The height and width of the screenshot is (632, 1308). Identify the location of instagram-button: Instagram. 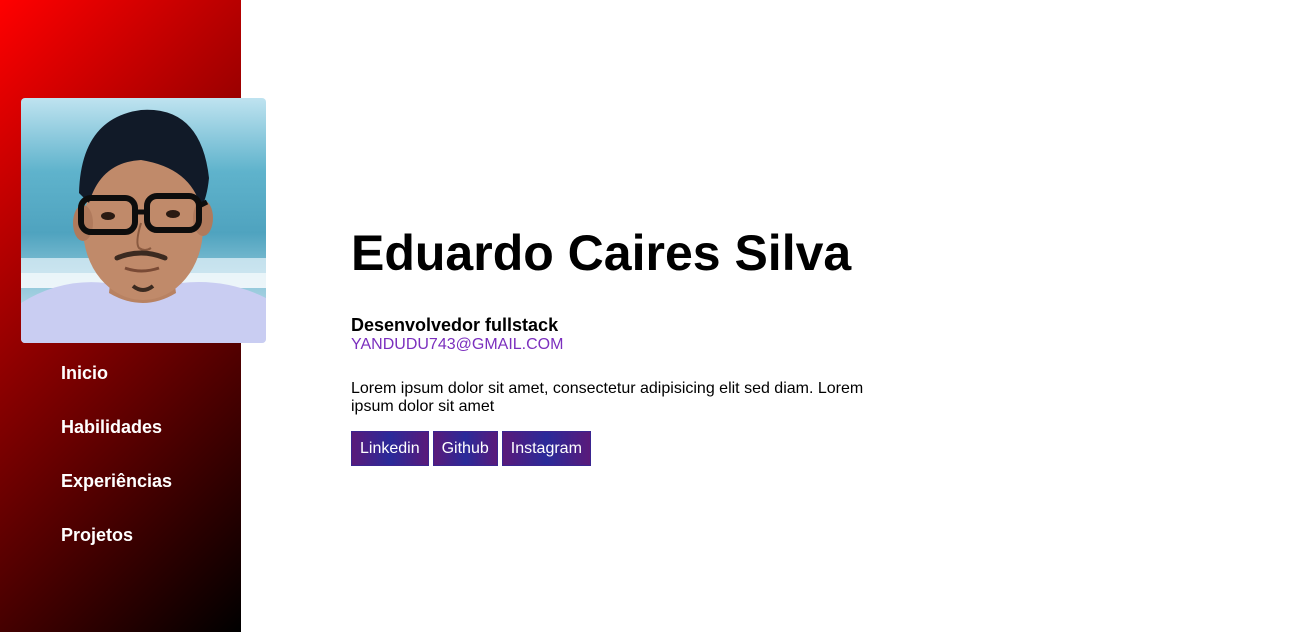
(546, 448).